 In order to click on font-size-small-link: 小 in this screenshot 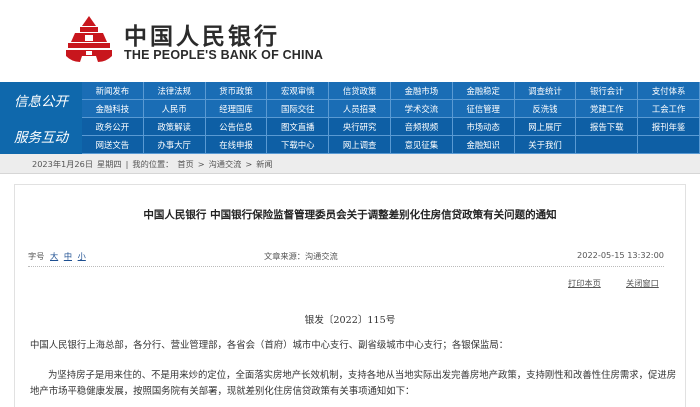, I will do `click(82, 256)`.